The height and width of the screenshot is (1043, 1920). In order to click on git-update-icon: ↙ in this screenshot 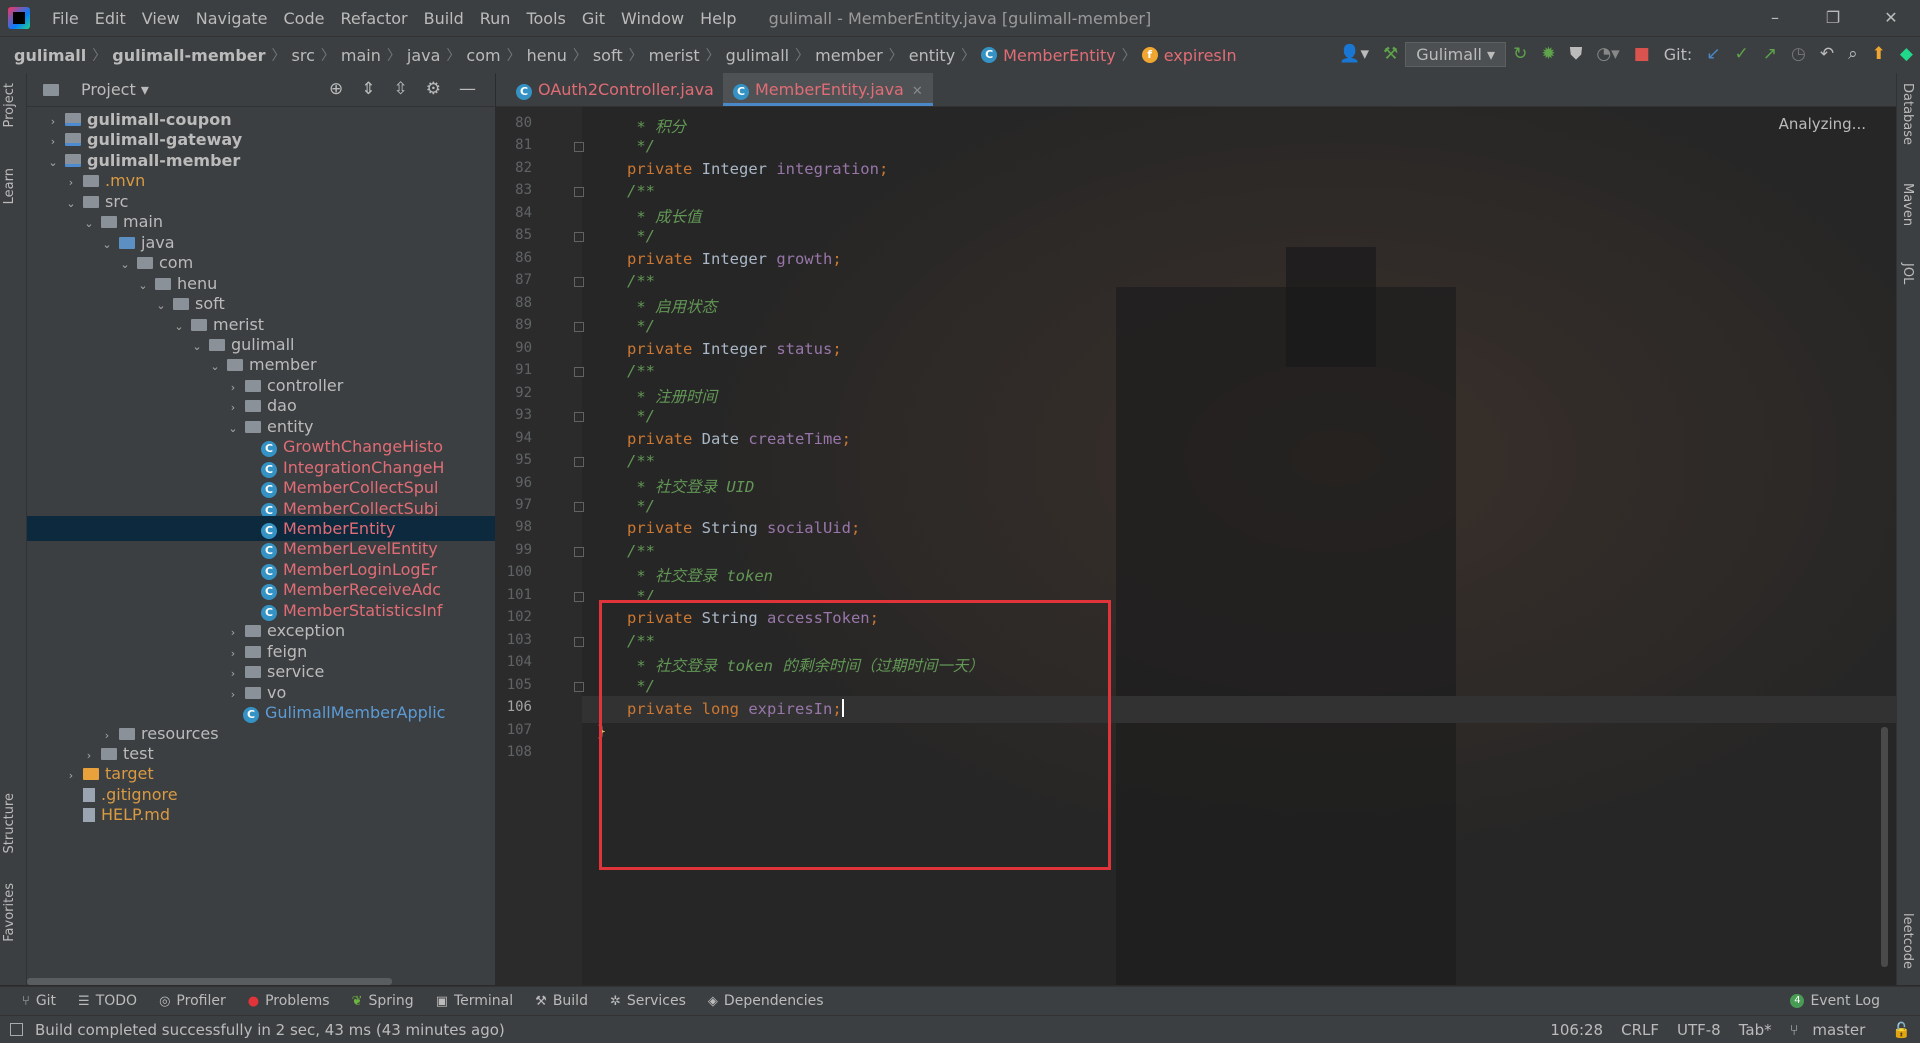, I will do `click(1713, 54)`.